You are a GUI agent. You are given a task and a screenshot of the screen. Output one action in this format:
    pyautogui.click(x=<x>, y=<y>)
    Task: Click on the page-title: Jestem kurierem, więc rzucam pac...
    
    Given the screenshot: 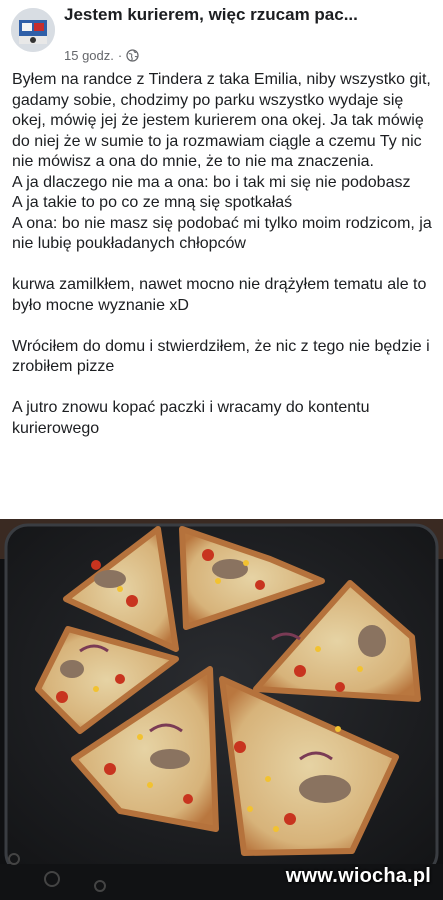 What is the action you would take?
    pyautogui.click(x=229, y=14)
    